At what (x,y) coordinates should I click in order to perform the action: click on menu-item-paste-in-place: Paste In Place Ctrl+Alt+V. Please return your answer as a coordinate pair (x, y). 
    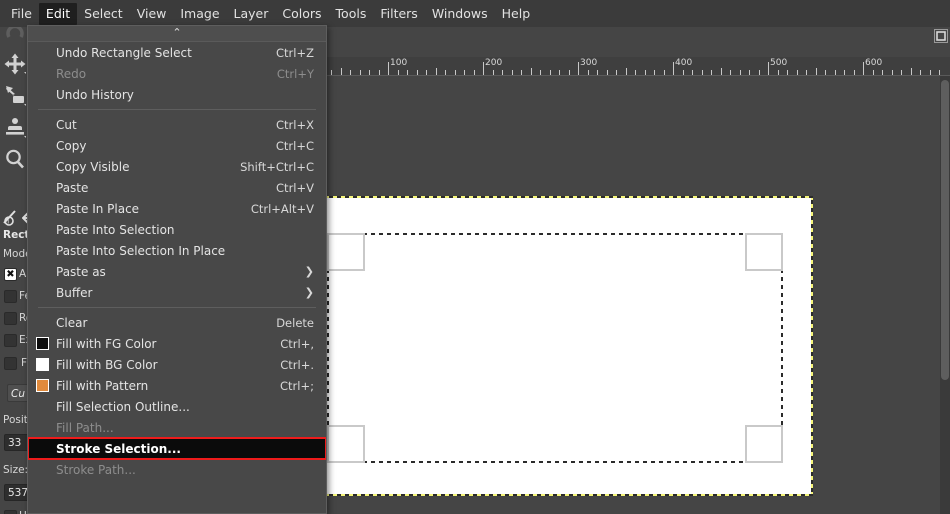
    Looking at the image, I should click on (177, 208).